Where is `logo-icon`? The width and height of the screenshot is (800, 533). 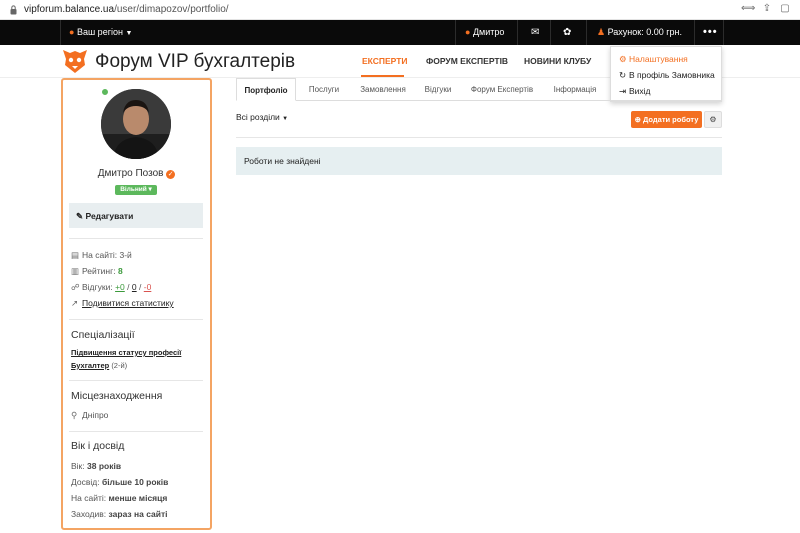
logo-icon is located at coordinates (75, 61).